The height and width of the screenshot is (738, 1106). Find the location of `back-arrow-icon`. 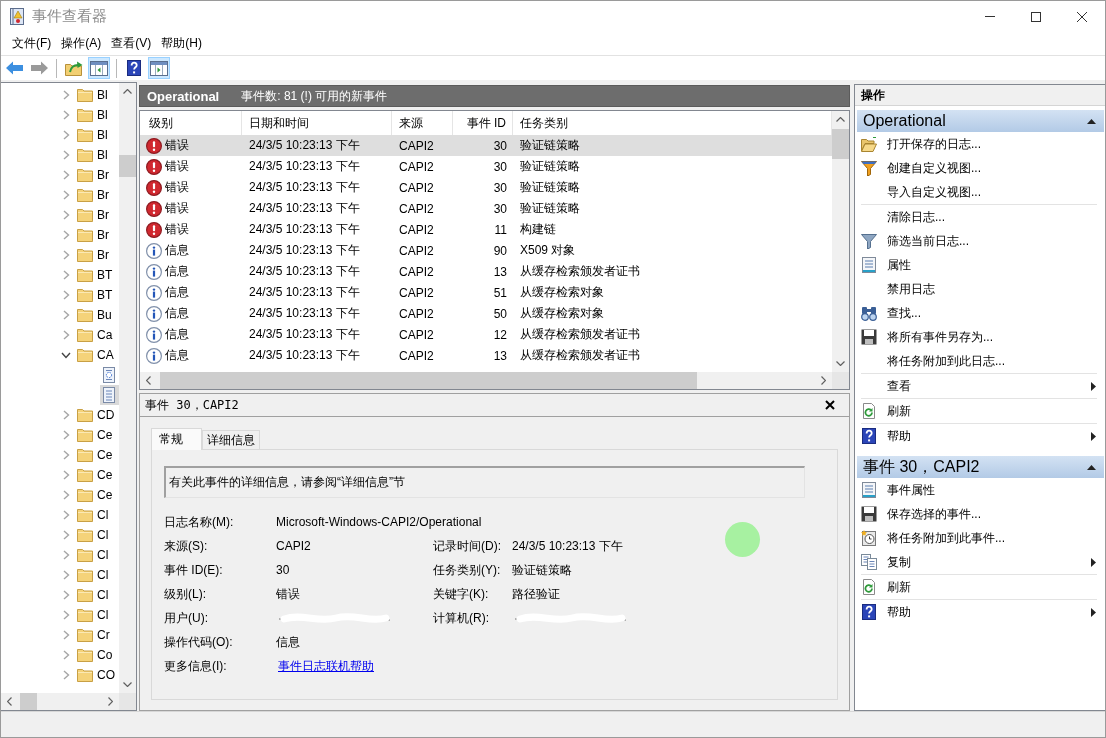

back-arrow-icon is located at coordinates (14, 68).